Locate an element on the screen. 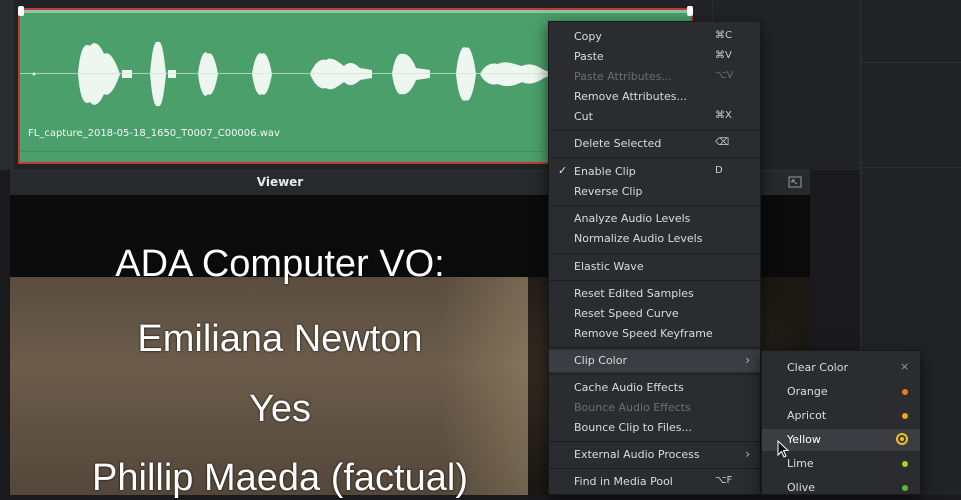 This screenshot has height=500, width=961. menu-item-label: Cut is located at coordinates (583, 116).